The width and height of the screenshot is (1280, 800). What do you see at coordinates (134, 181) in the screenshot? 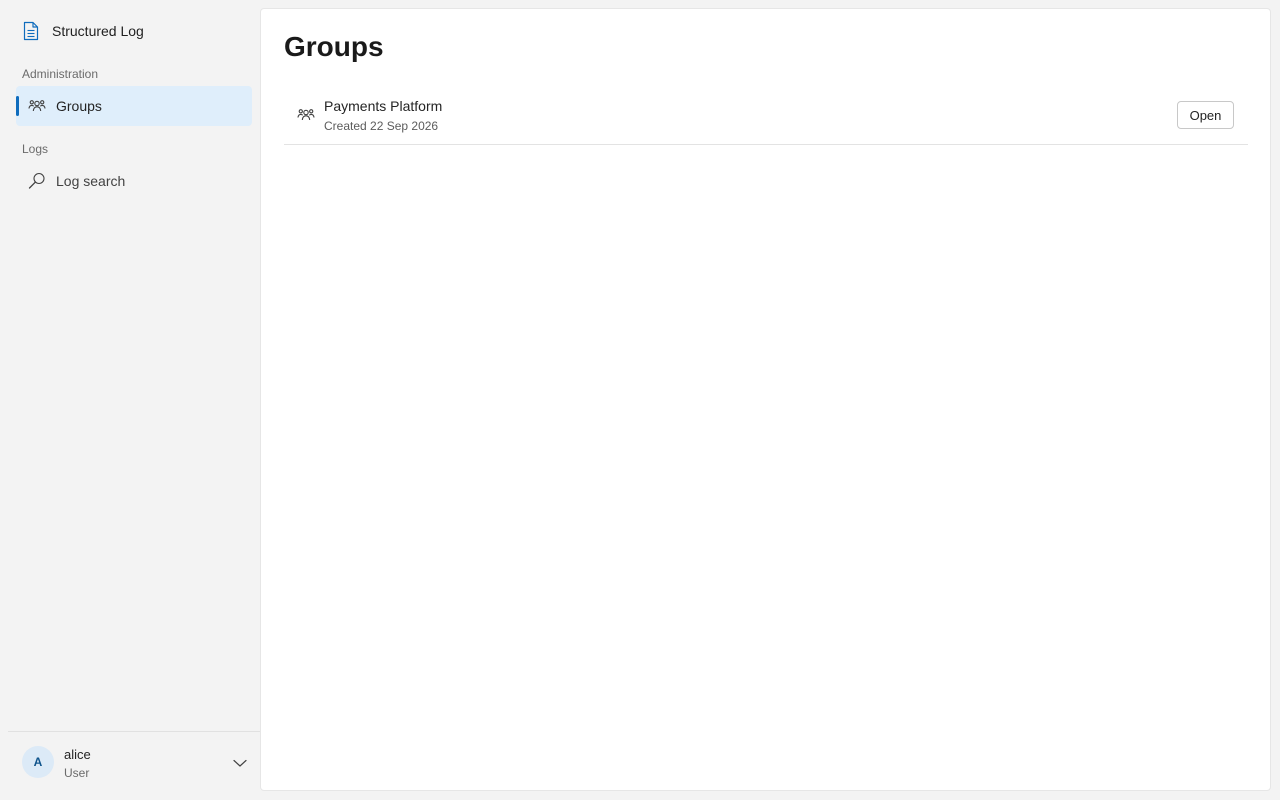
I see `sidebar-item-log-search: Log search` at bounding box center [134, 181].